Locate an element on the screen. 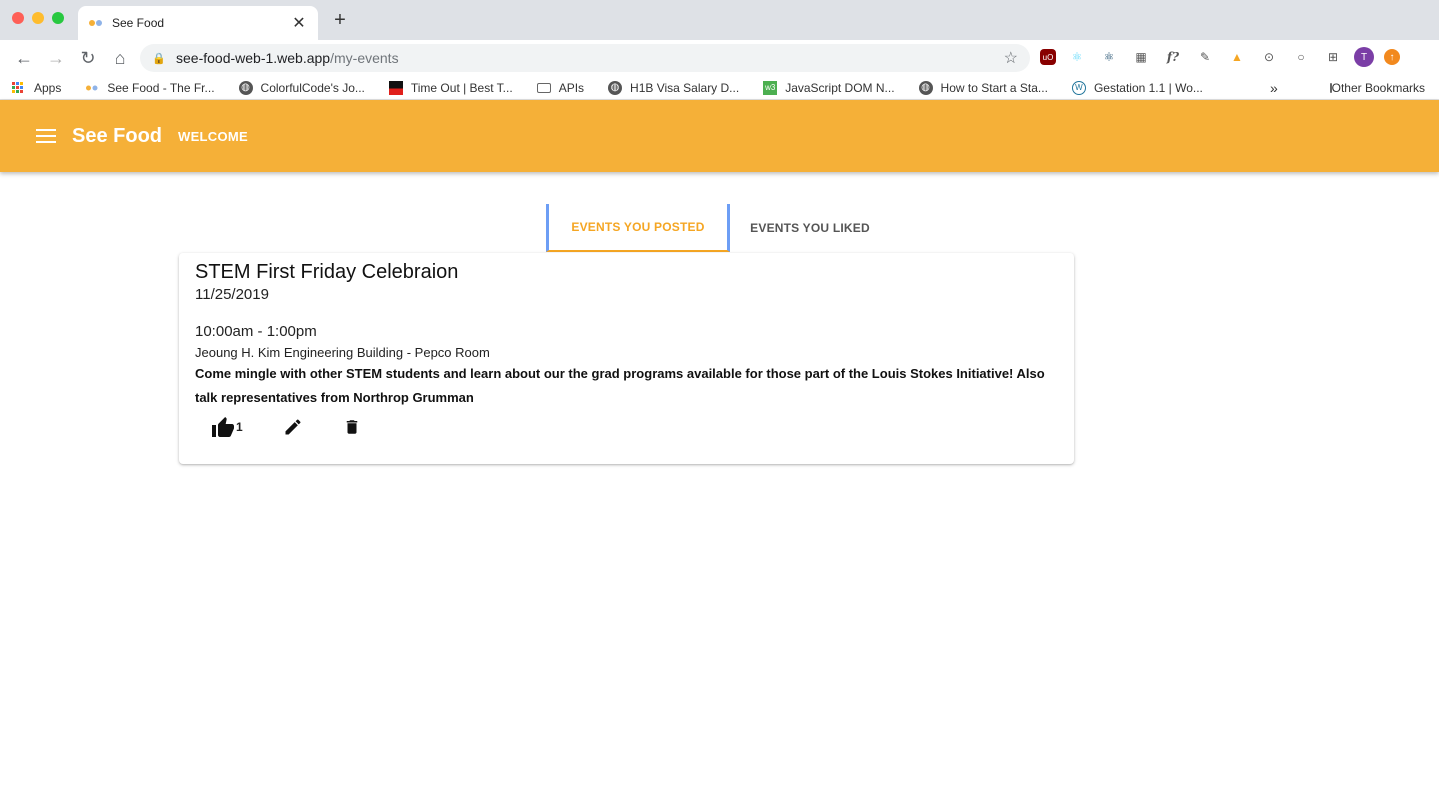 The height and width of the screenshot is (796, 1439). maximize-window-button is located at coordinates (58, 18).